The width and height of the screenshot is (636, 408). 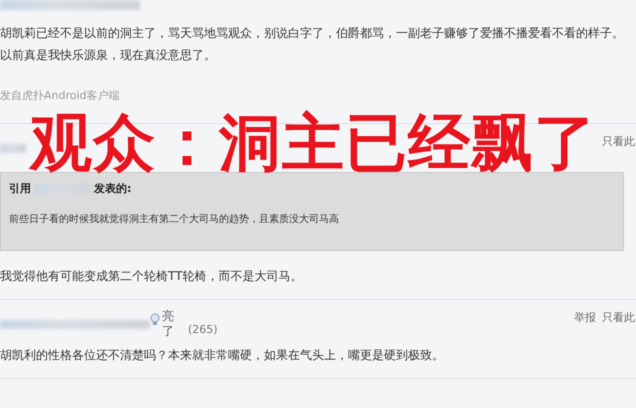 What do you see at coordinates (312, 33) in the screenshot?
I see `post-text: 胡凯莉已经不是以前的洞主了，骂天骂地骂观众，别说白字了，伯爵都骂，一副老子赚够了爱播不播爱看不看的样子。` at bounding box center [312, 33].